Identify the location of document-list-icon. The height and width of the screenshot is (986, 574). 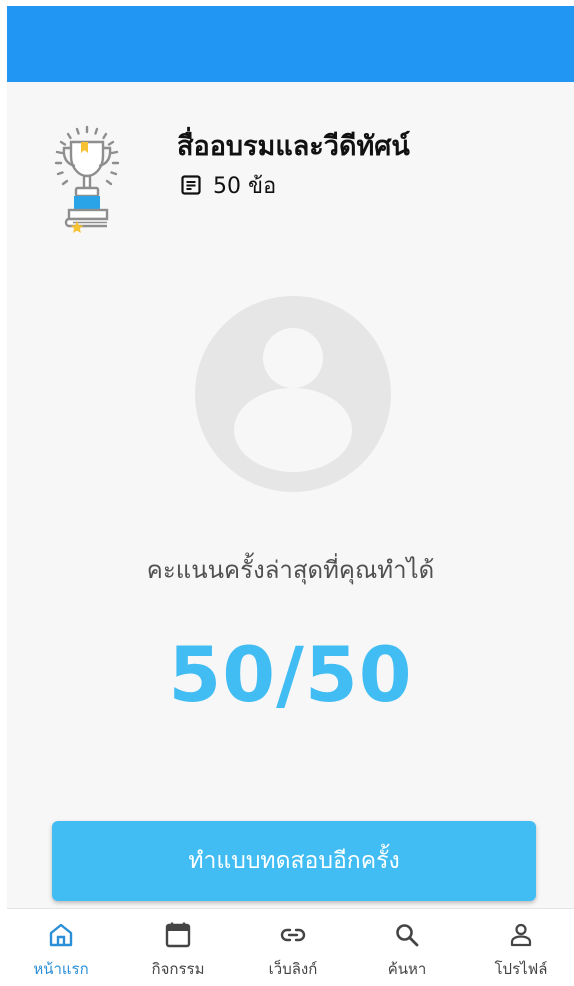
(191, 185).